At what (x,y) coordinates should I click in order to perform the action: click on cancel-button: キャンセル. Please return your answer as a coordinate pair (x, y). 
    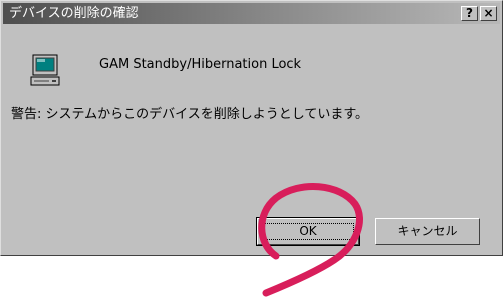
    Looking at the image, I should click on (427, 231).